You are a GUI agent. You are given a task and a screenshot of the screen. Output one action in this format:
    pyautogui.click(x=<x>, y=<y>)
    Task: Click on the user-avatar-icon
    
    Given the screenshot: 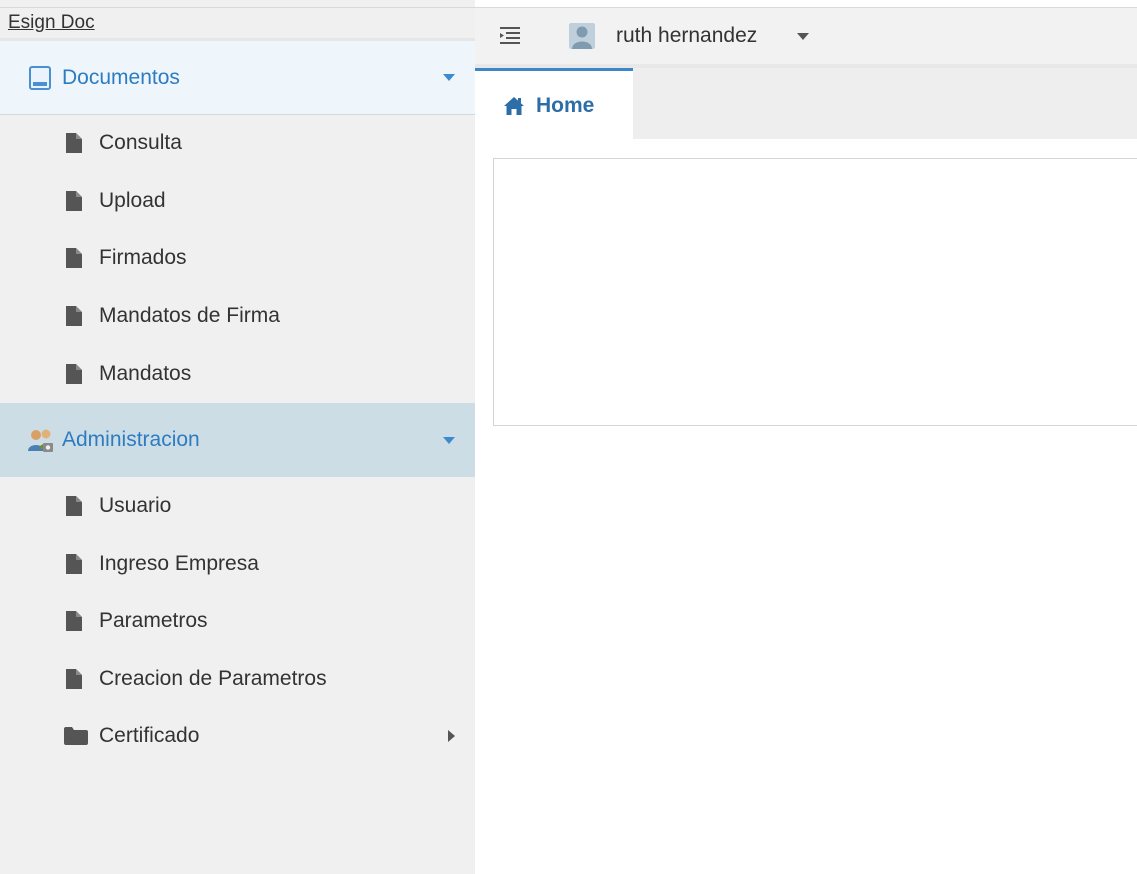 What is the action you would take?
    pyautogui.click(x=582, y=36)
    